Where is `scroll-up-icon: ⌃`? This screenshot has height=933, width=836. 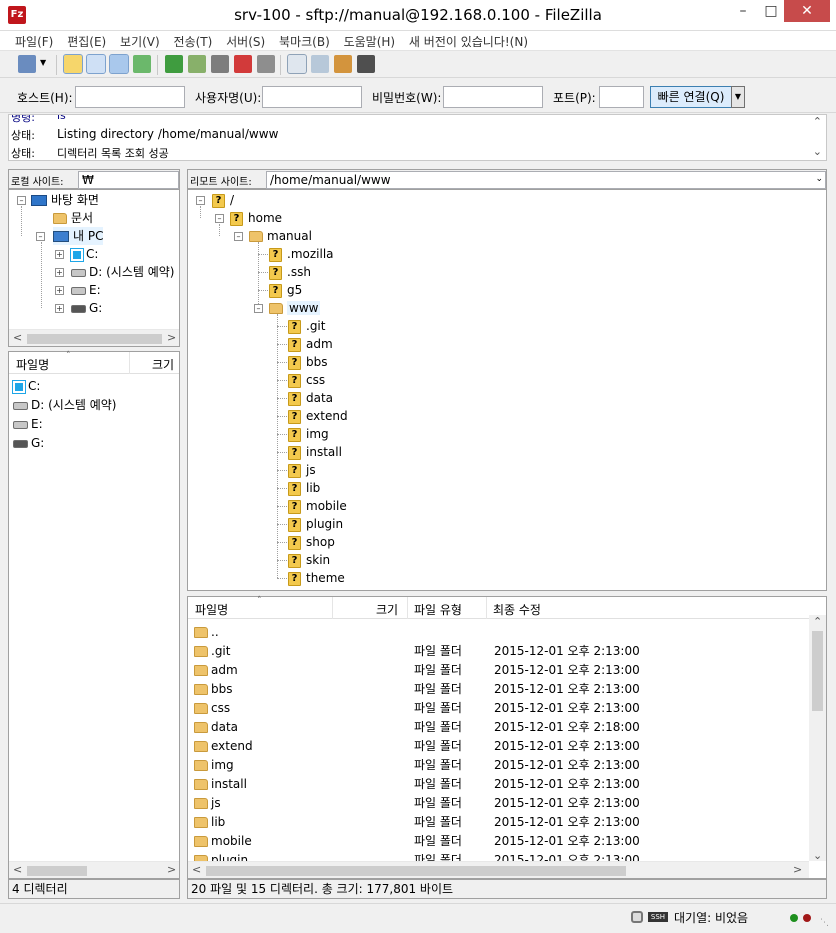 scroll-up-icon: ⌃ is located at coordinates (817, 621).